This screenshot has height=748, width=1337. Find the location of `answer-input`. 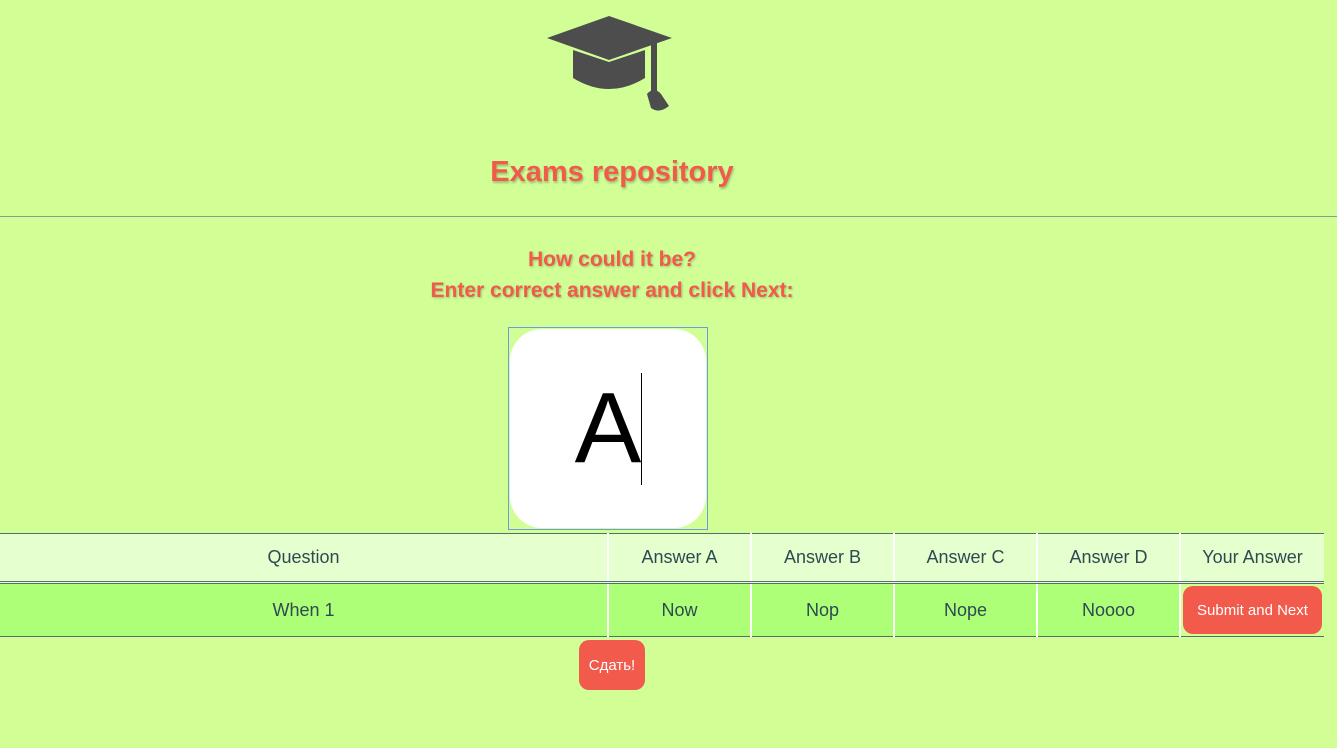

answer-input is located at coordinates (608, 428).